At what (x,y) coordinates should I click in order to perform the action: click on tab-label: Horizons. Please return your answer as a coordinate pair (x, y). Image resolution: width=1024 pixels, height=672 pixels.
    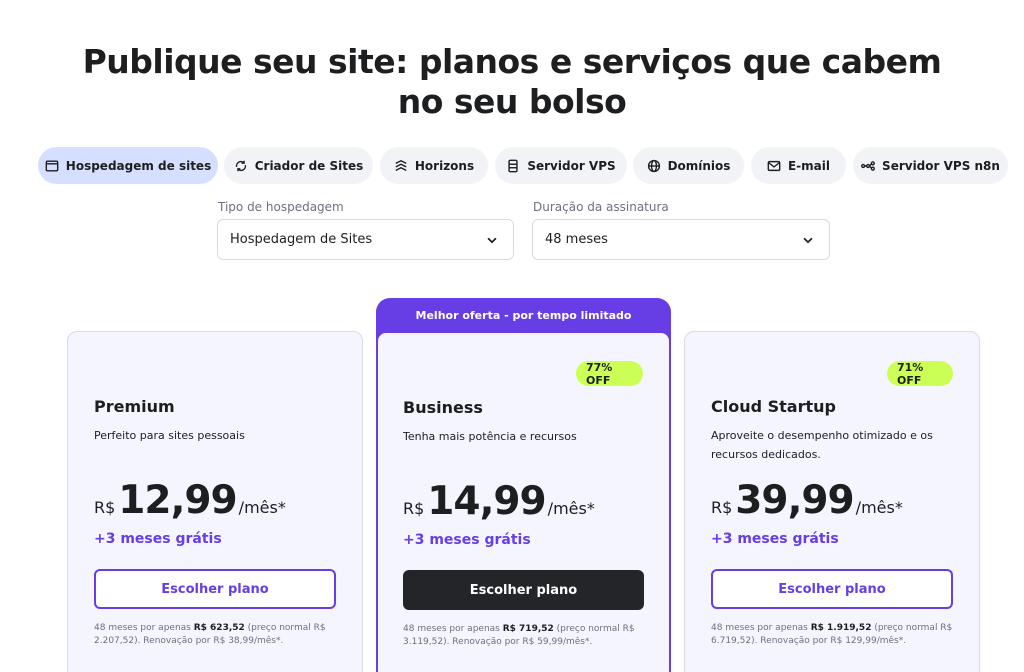
    Looking at the image, I should click on (444, 165).